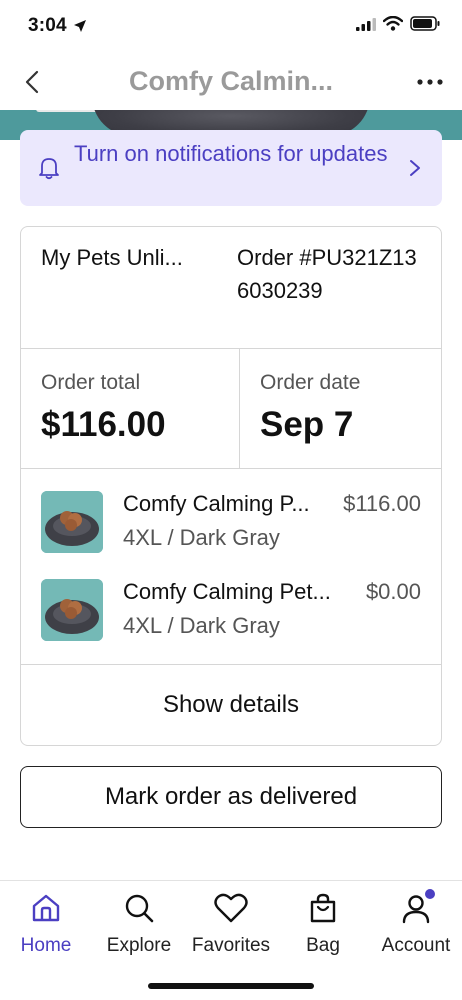 This screenshot has width=462, height=1000. I want to click on battery-icon, so click(425, 23).